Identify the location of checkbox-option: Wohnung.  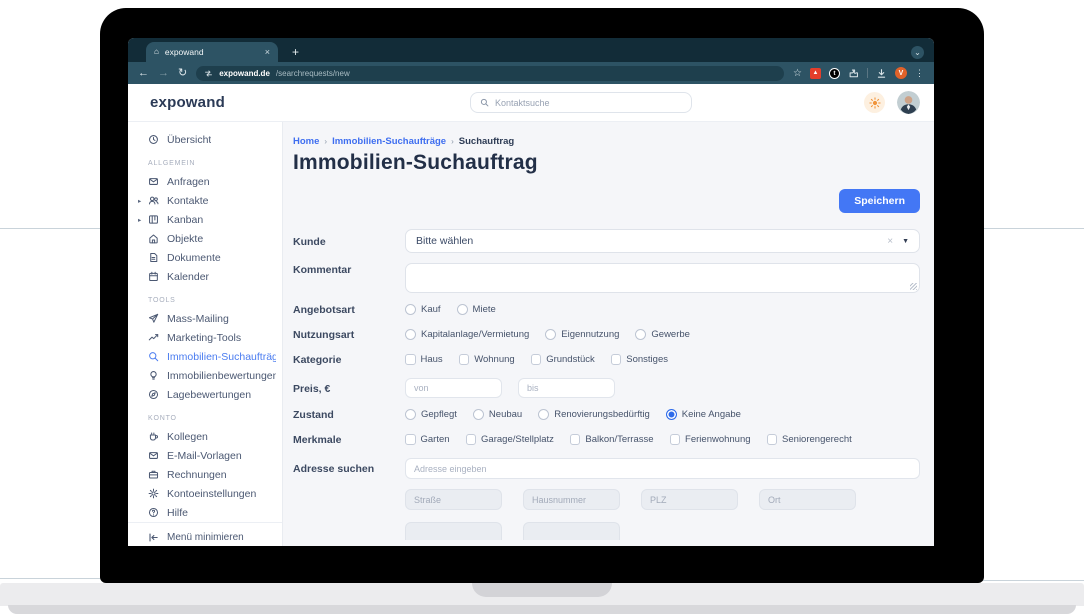
(486, 359).